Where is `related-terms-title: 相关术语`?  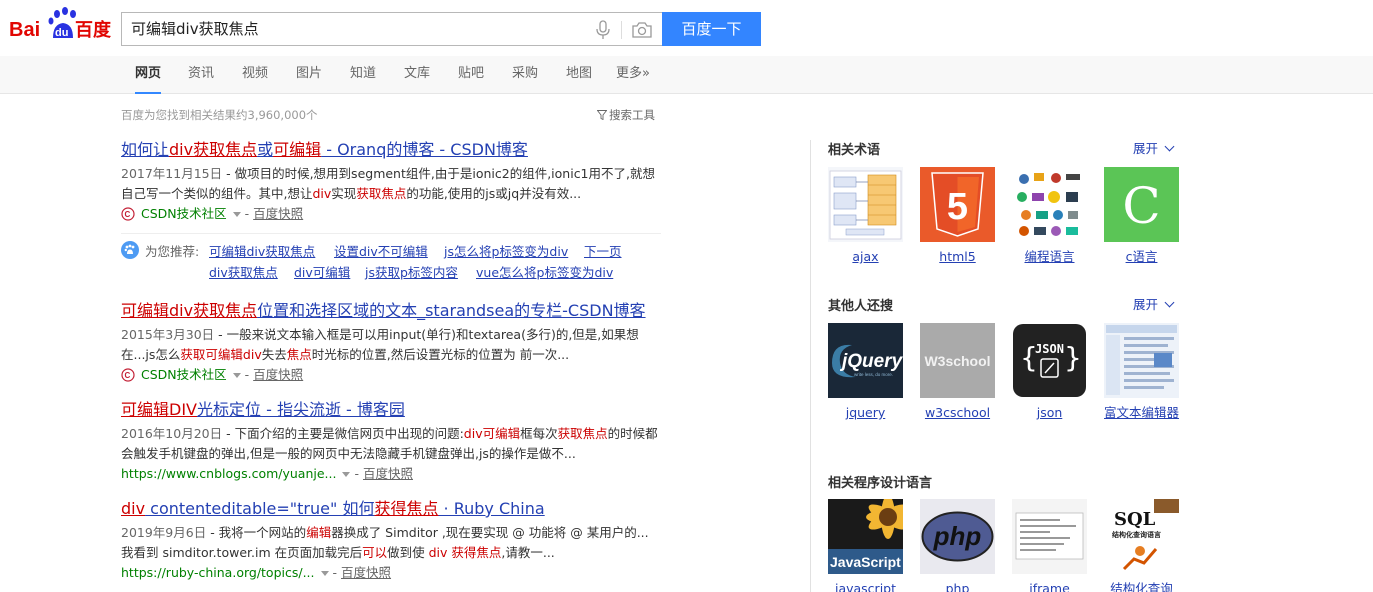
related-terms-title: 相关术语 is located at coordinates (854, 150).